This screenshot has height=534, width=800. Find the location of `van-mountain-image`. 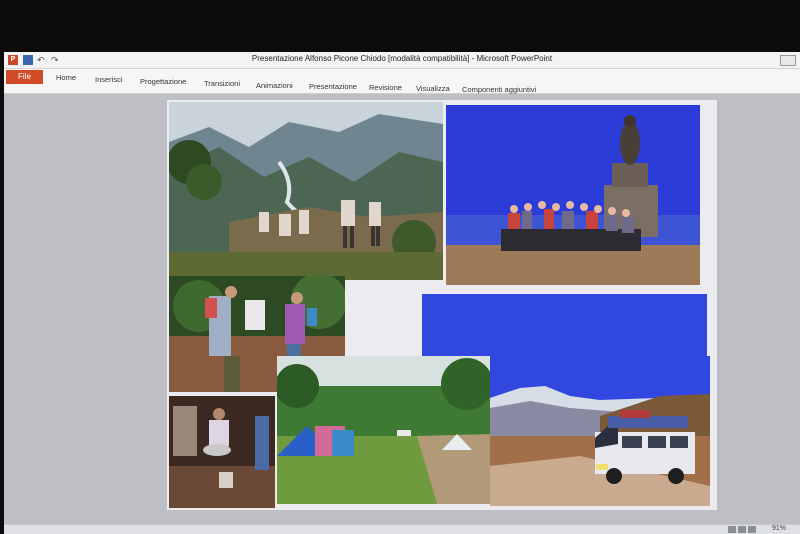

van-mountain-image is located at coordinates (600, 431).